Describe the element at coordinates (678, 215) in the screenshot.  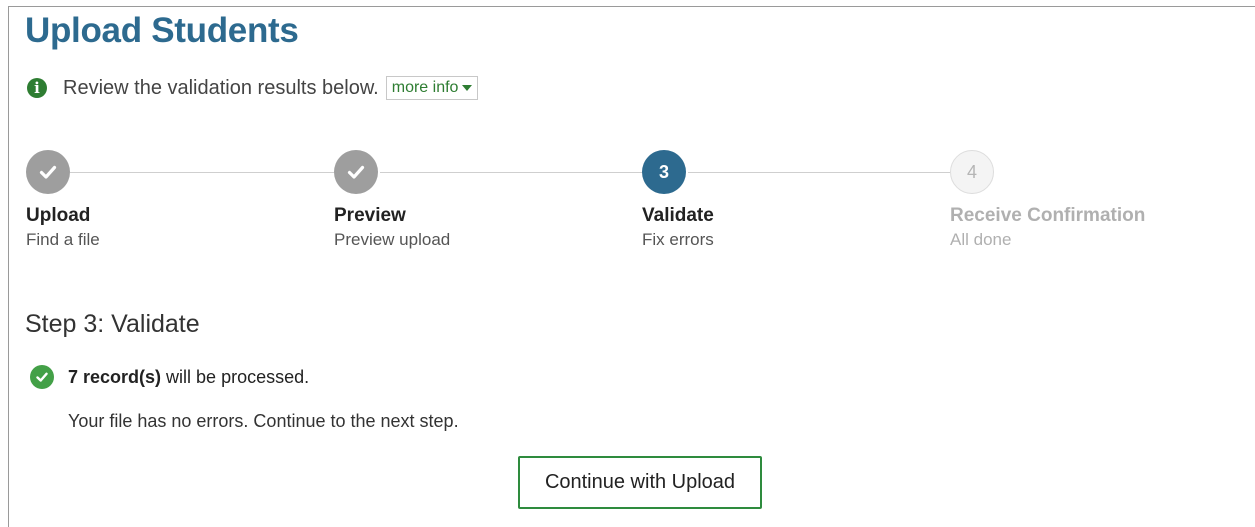
I see `step-title: Validate` at that location.